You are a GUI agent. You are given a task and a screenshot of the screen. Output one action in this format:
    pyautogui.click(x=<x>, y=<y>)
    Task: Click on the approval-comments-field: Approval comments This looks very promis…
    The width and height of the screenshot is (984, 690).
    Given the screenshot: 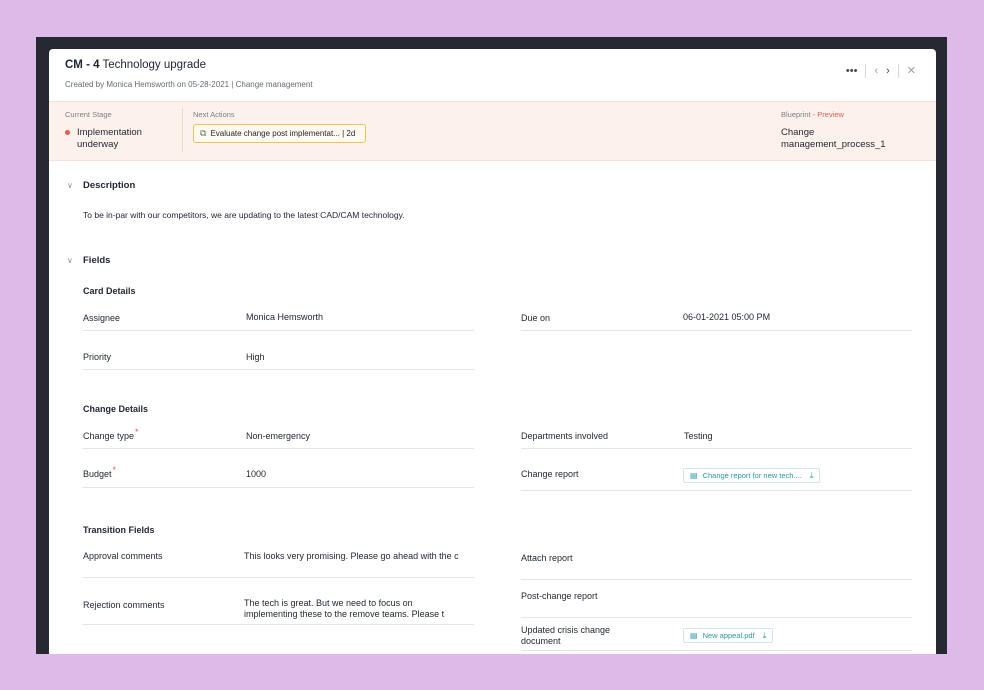 What is the action you would take?
    pyautogui.click(x=278, y=558)
    